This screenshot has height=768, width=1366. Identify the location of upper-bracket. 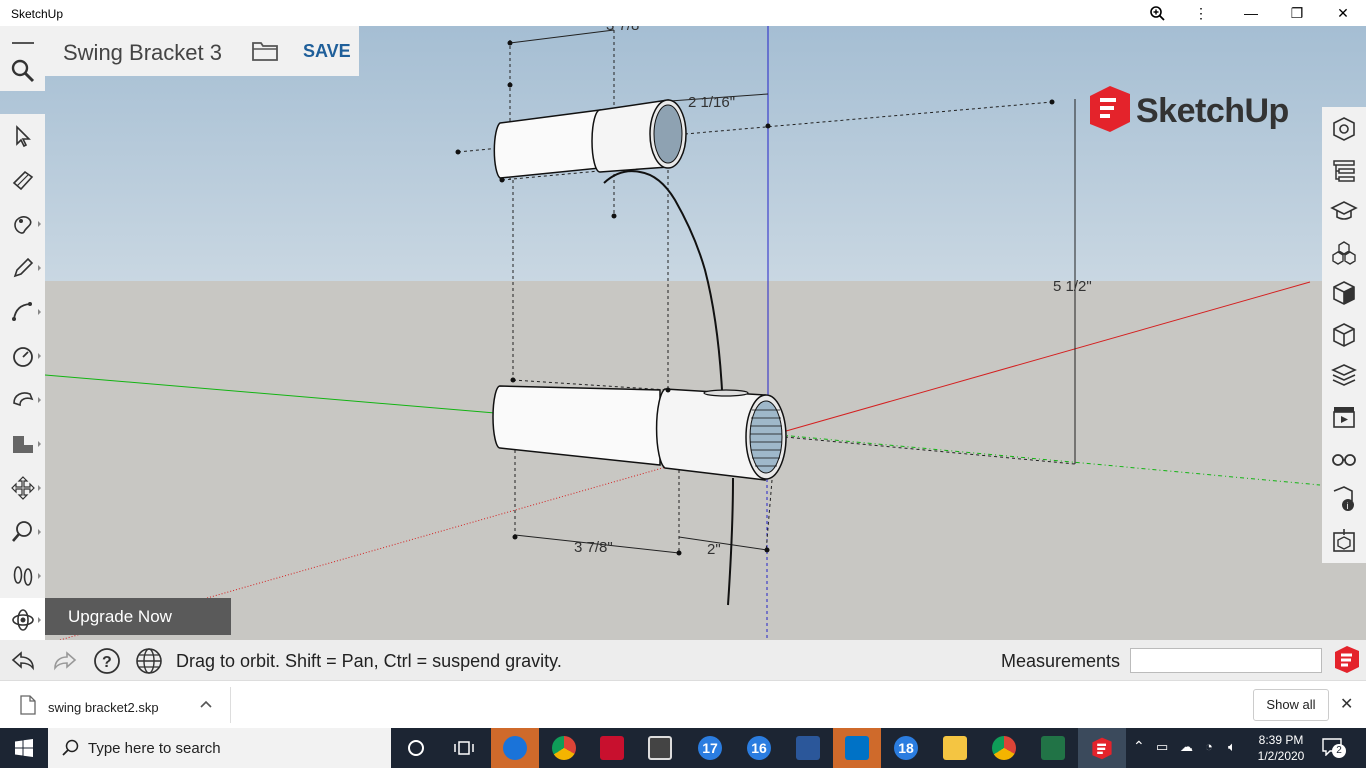
(590, 139).